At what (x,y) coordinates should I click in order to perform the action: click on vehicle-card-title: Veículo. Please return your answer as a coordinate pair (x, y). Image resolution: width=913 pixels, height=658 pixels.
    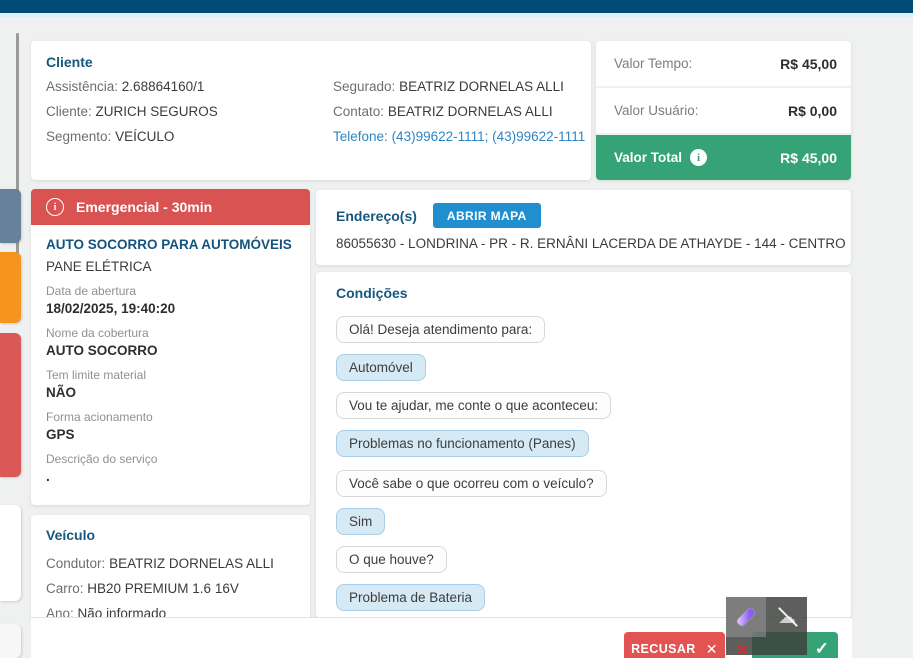
    Looking at the image, I should click on (71, 535).